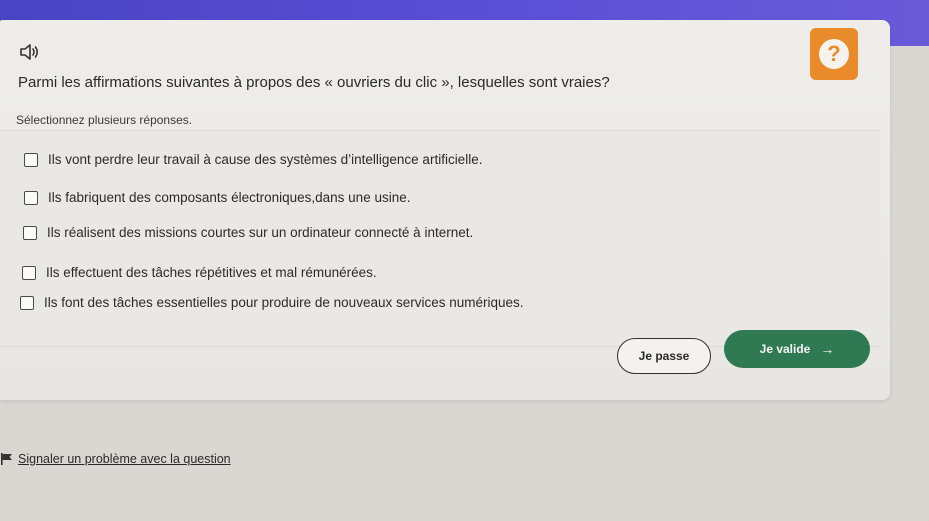  I want to click on speaker-icon, so click(30, 52).